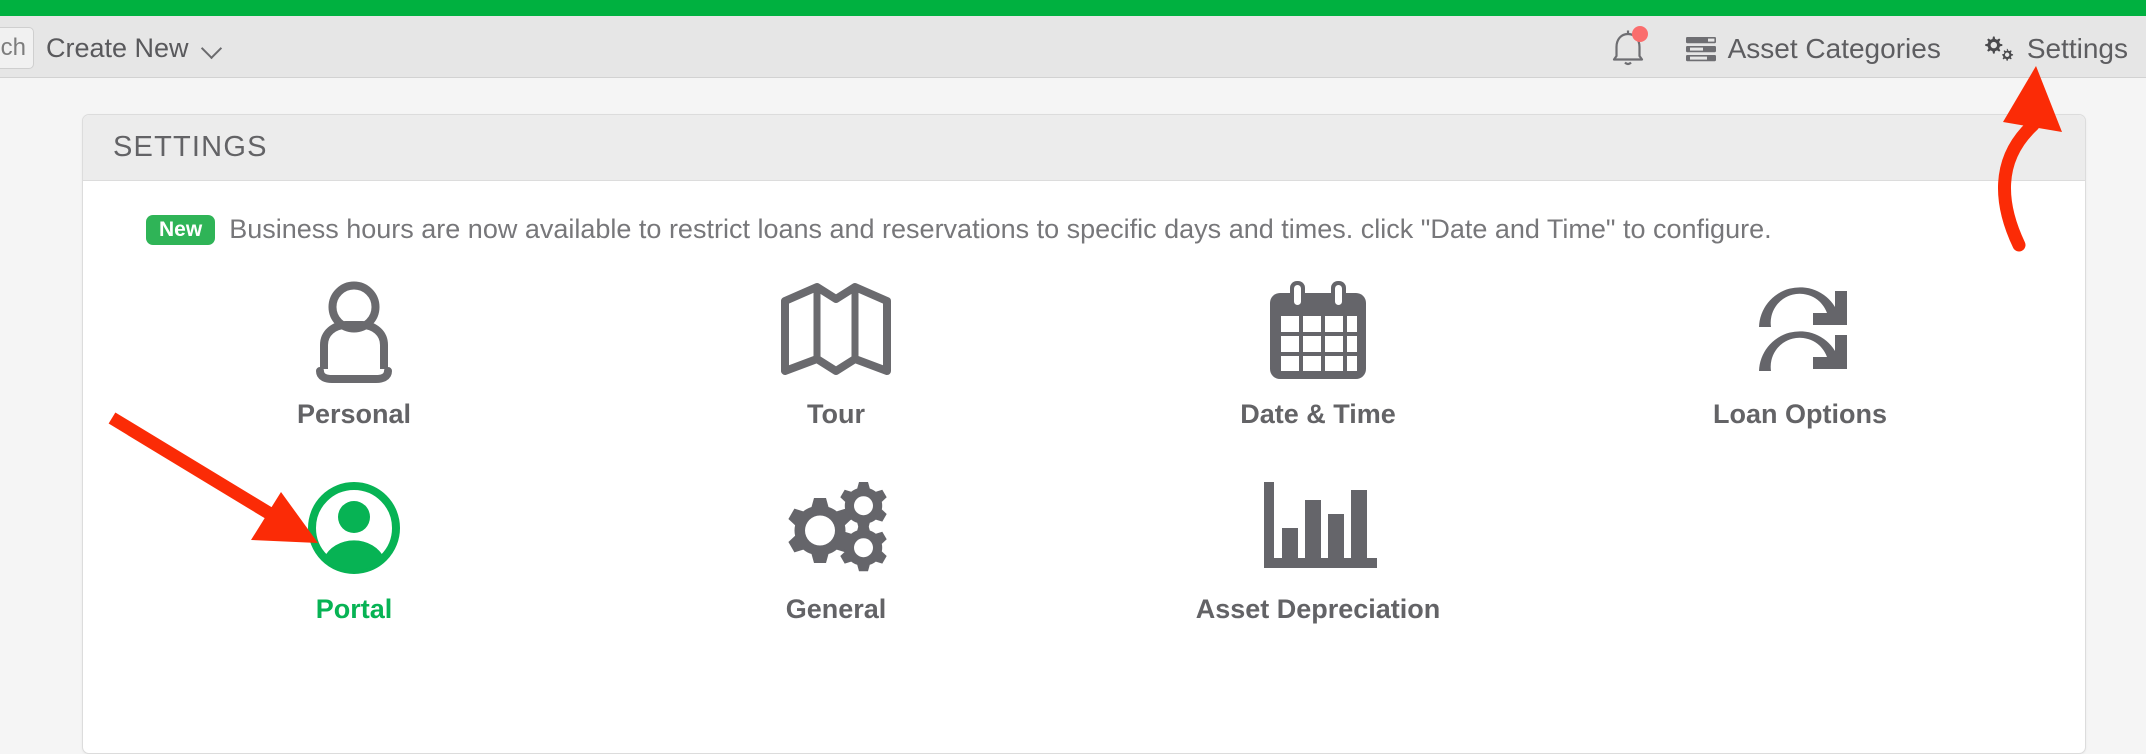 The width and height of the screenshot is (2146, 754). I want to click on brand-top-strip, so click(1073, 8).